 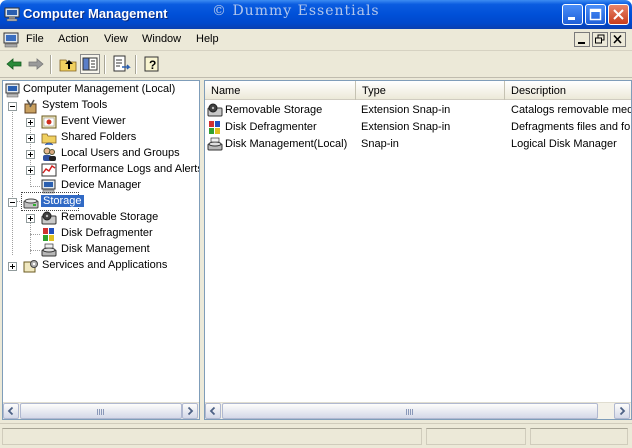 What do you see at coordinates (564, 144) in the screenshot?
I see `cell-description: Logical Disk Manager` at bounding box center [564, 144].